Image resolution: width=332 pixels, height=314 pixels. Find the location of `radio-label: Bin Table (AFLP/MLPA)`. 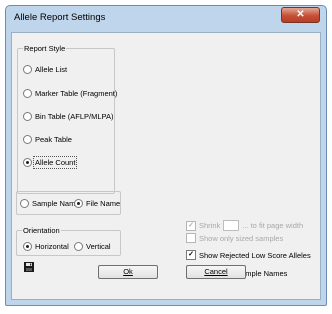

radio-label: Bin Table (AFLP/MLPA) is located at coordinates (74, 116).